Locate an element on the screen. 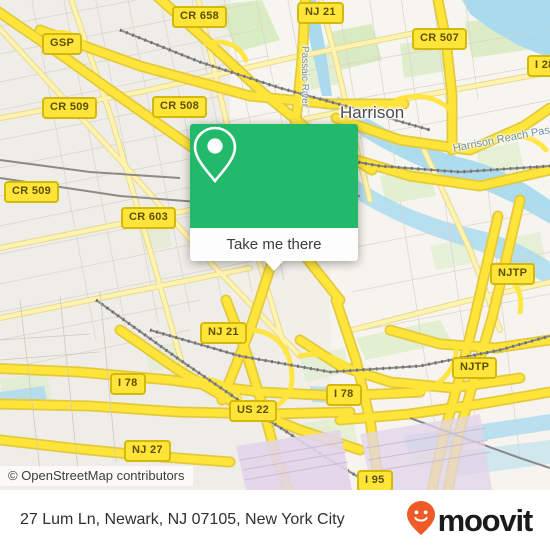 Image resolution: width=550 pixels, height=550 pixels. road-shield: CR 507 is located at coordinates (440, 39).